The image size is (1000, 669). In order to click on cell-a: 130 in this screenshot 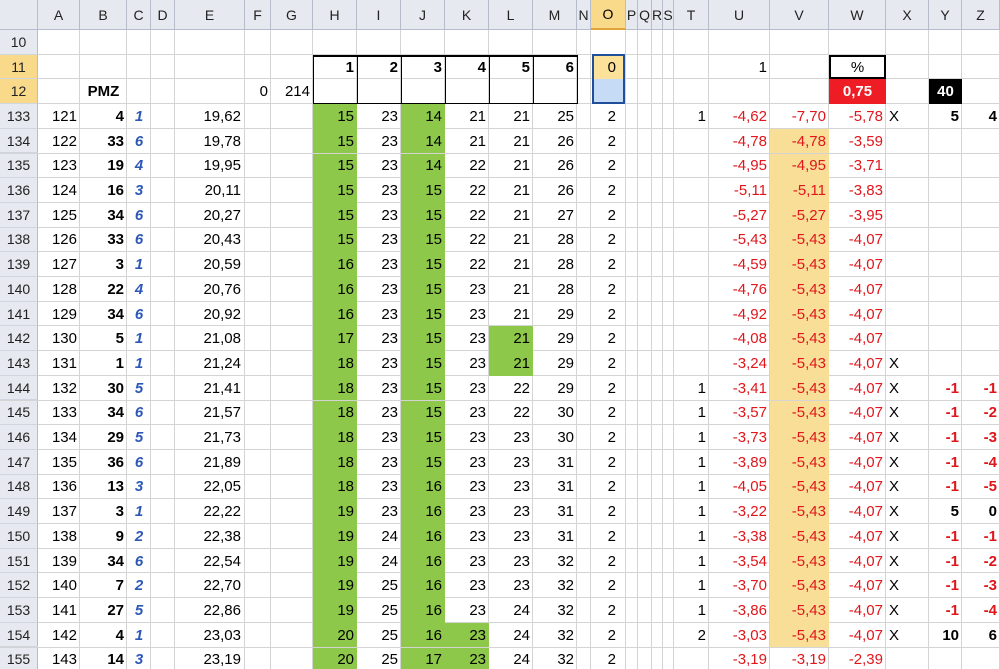, I will do `click(59, 338)`.